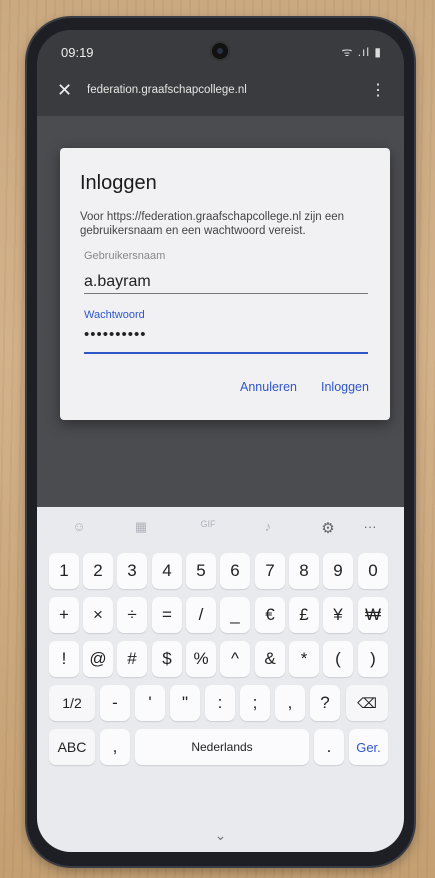 This screenshot has height=878, width=435. I want to click on keyboard-row-punctuation: 1/2 - ' " : ; , ? ⌫, so click(220, 704).